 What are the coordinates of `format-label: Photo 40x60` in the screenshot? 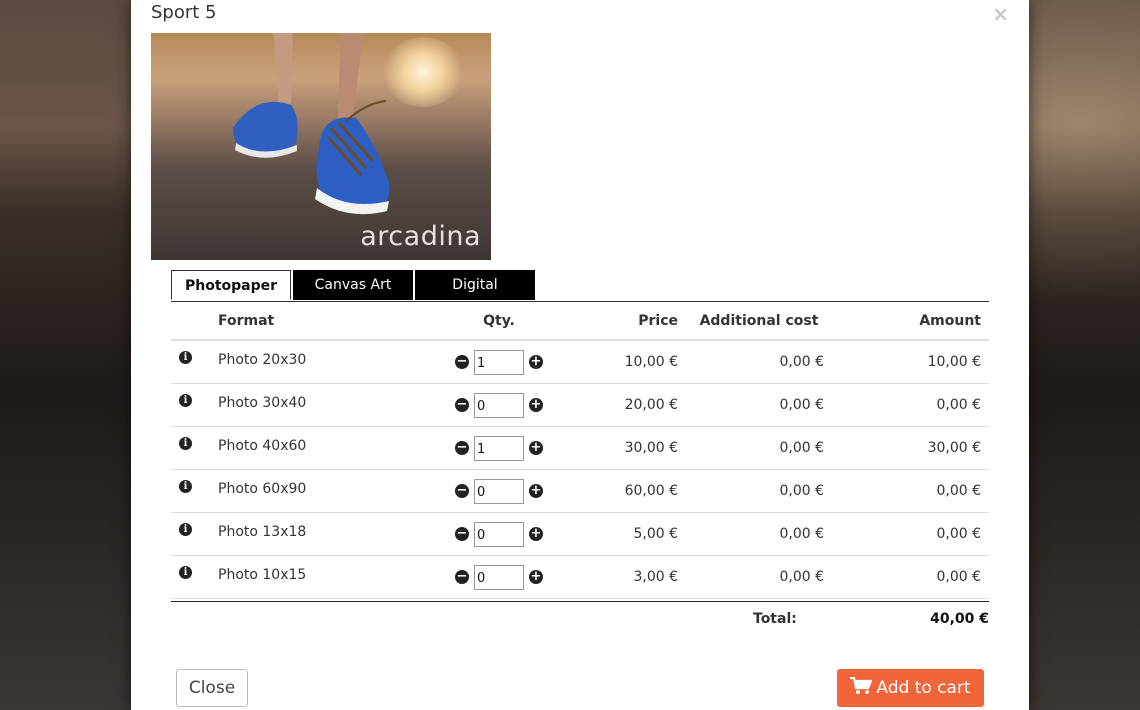 It's located at (262, 446).